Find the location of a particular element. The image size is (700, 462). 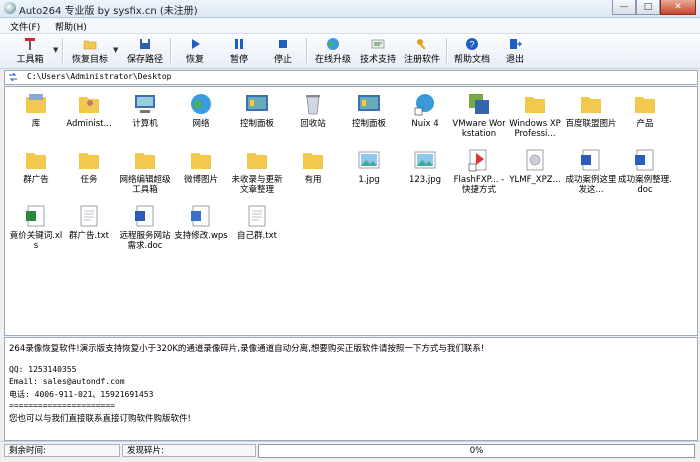

remaining-time-label: 剩余时间: is located at coordinates (27, 451).